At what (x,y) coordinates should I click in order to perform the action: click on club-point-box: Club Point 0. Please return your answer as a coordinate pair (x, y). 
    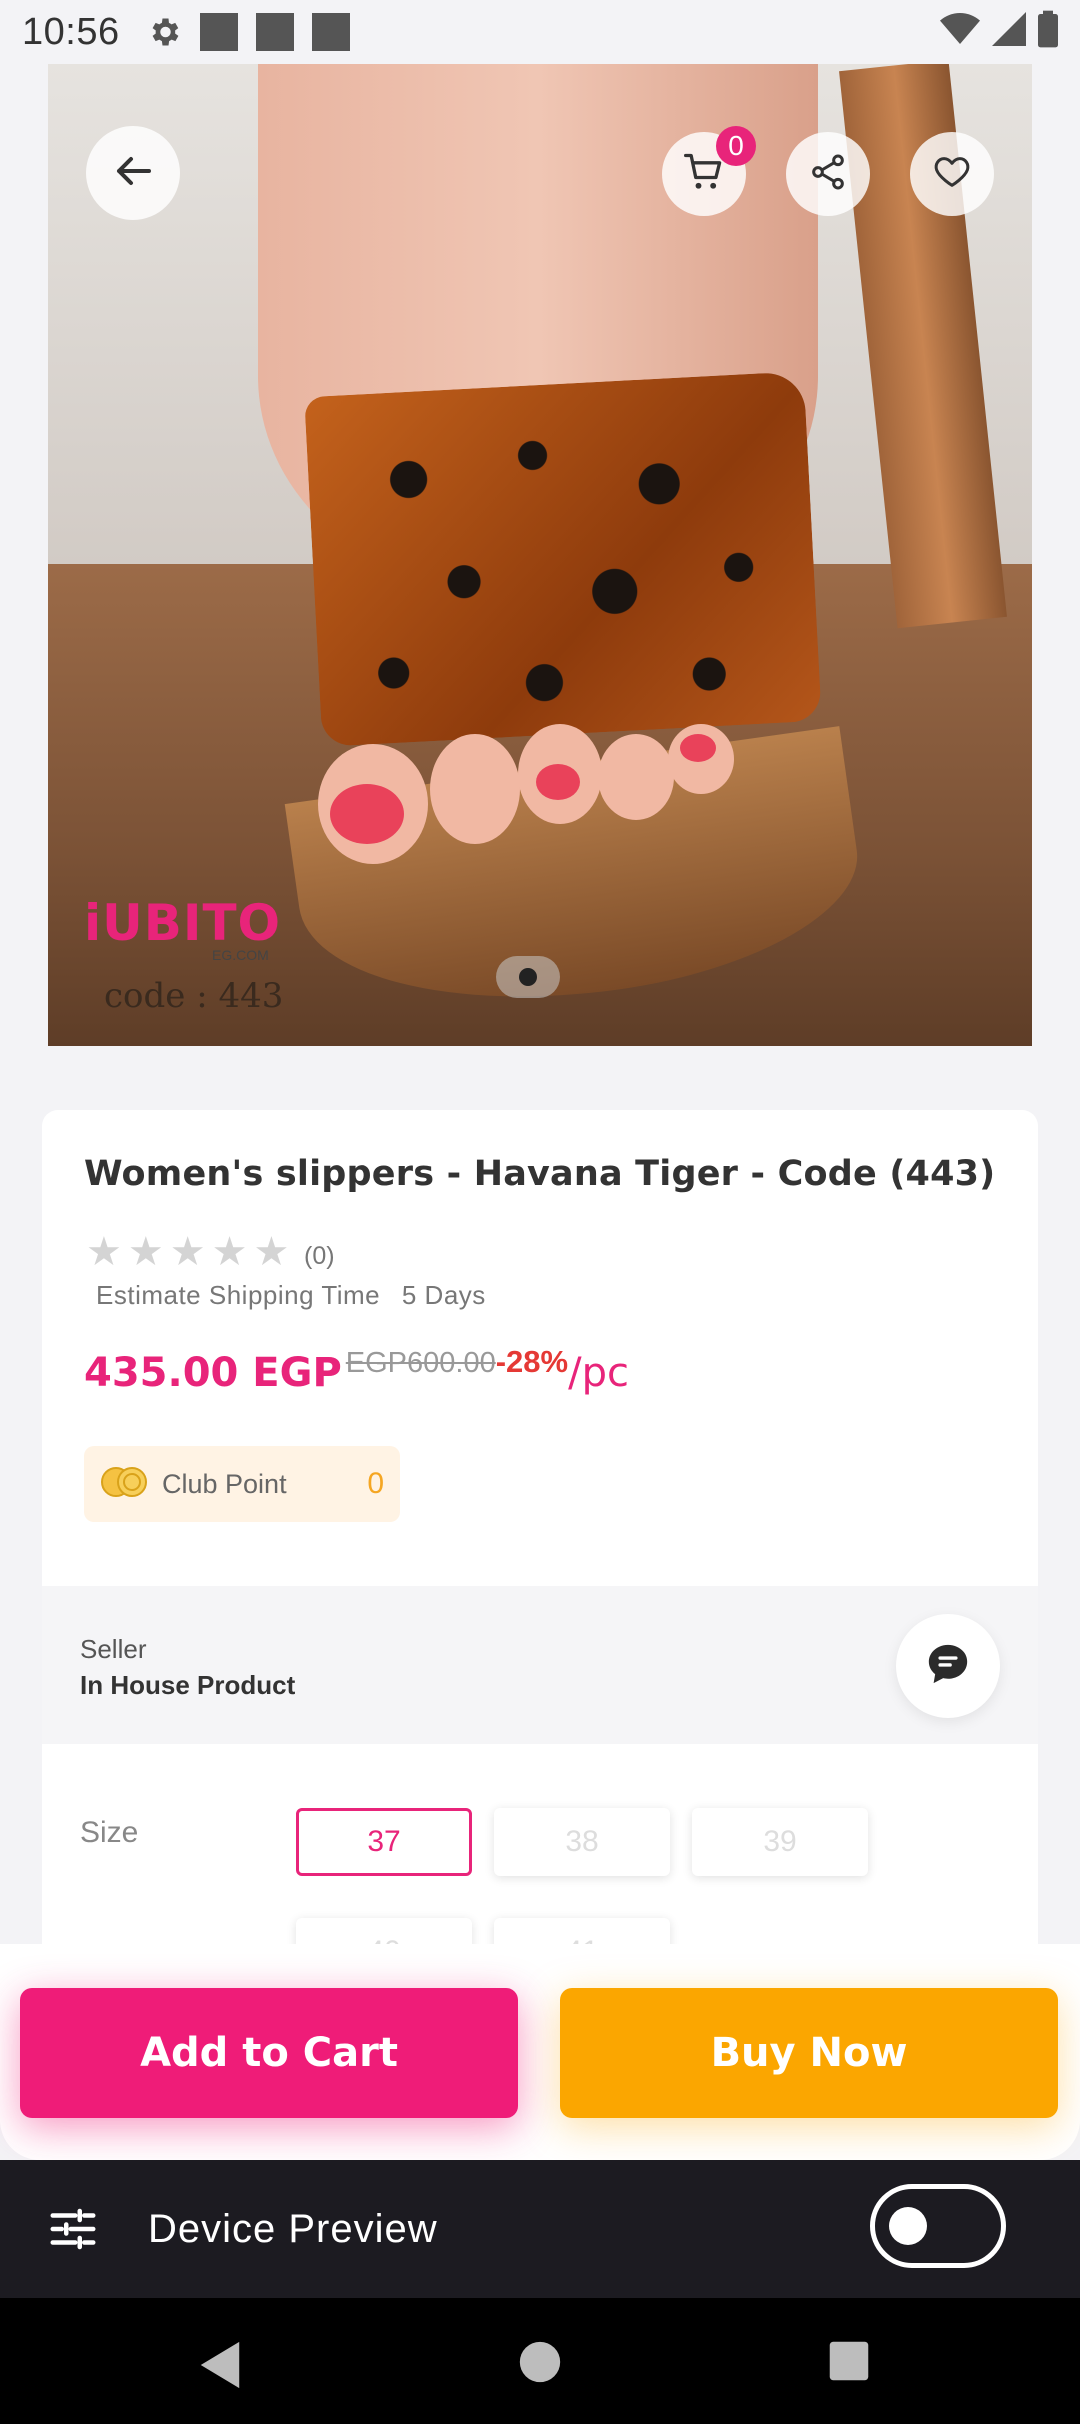
    Looking at the image, I should click on (242, 1484).